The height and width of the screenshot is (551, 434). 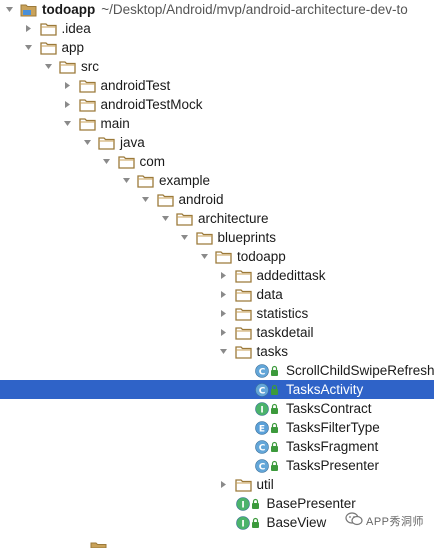 I want to click on tree-item-label: android, so click(x=201, y=199).